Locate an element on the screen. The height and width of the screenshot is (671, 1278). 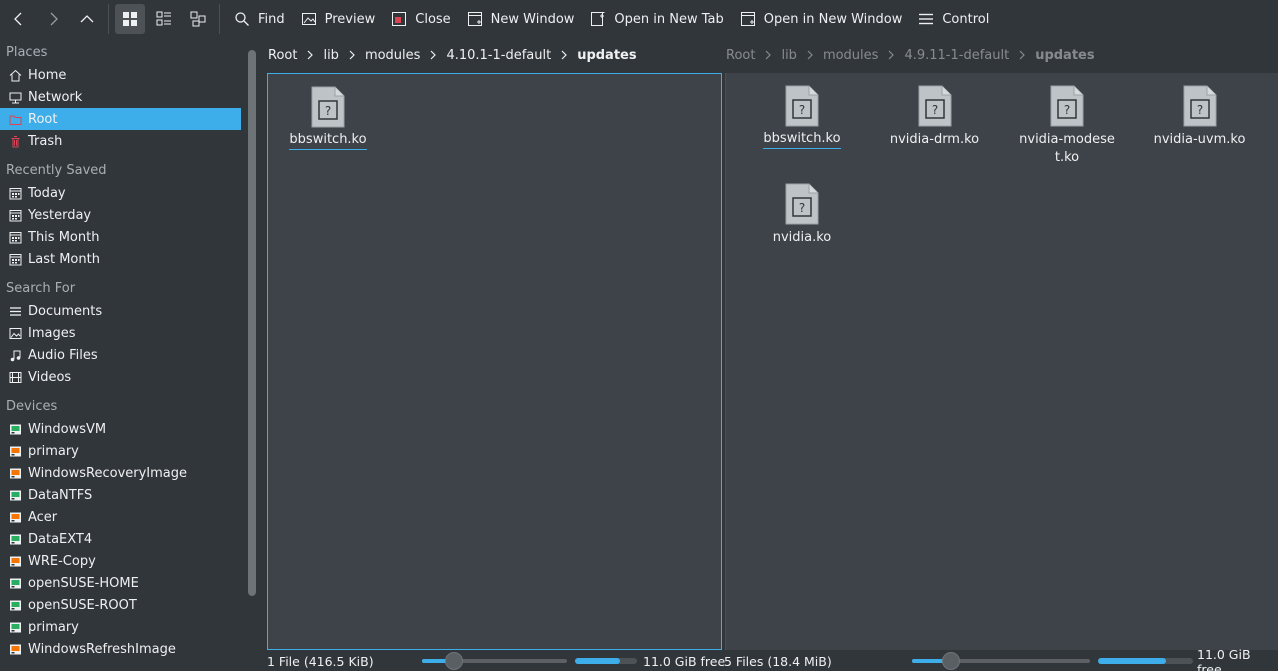
right-zoom-slider is located at coordinates (1001, 661).